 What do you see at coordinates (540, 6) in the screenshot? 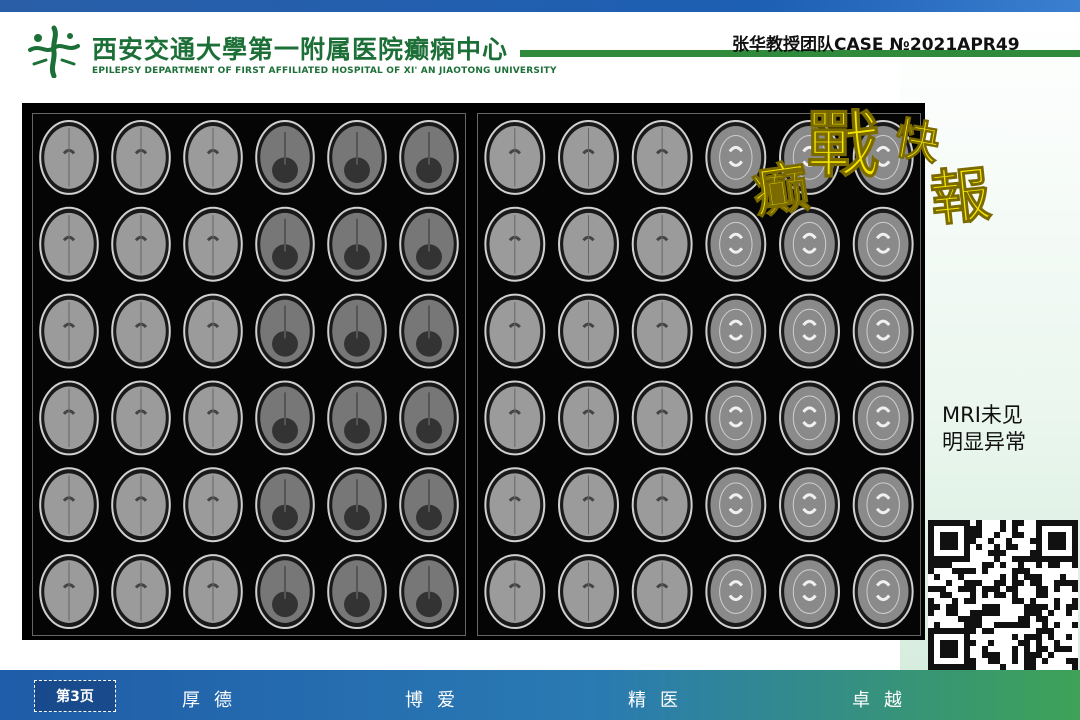
I see `top-blue-bar` at bounding box center [540, 6].